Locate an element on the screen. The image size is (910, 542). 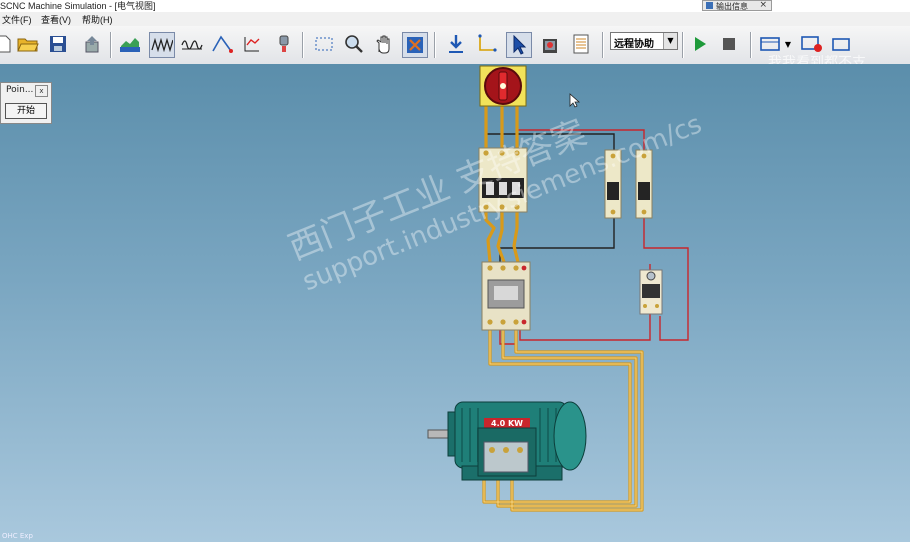
fit-view-icon is located at coordinates (415, 45).